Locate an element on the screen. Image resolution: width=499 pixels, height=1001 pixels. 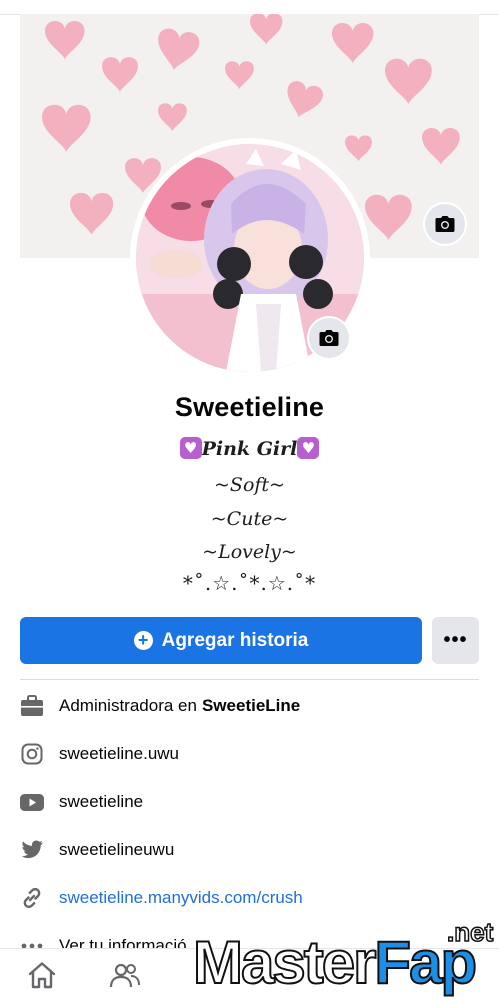
watermark: MasterFap .net is located at coordinates (345, 958).